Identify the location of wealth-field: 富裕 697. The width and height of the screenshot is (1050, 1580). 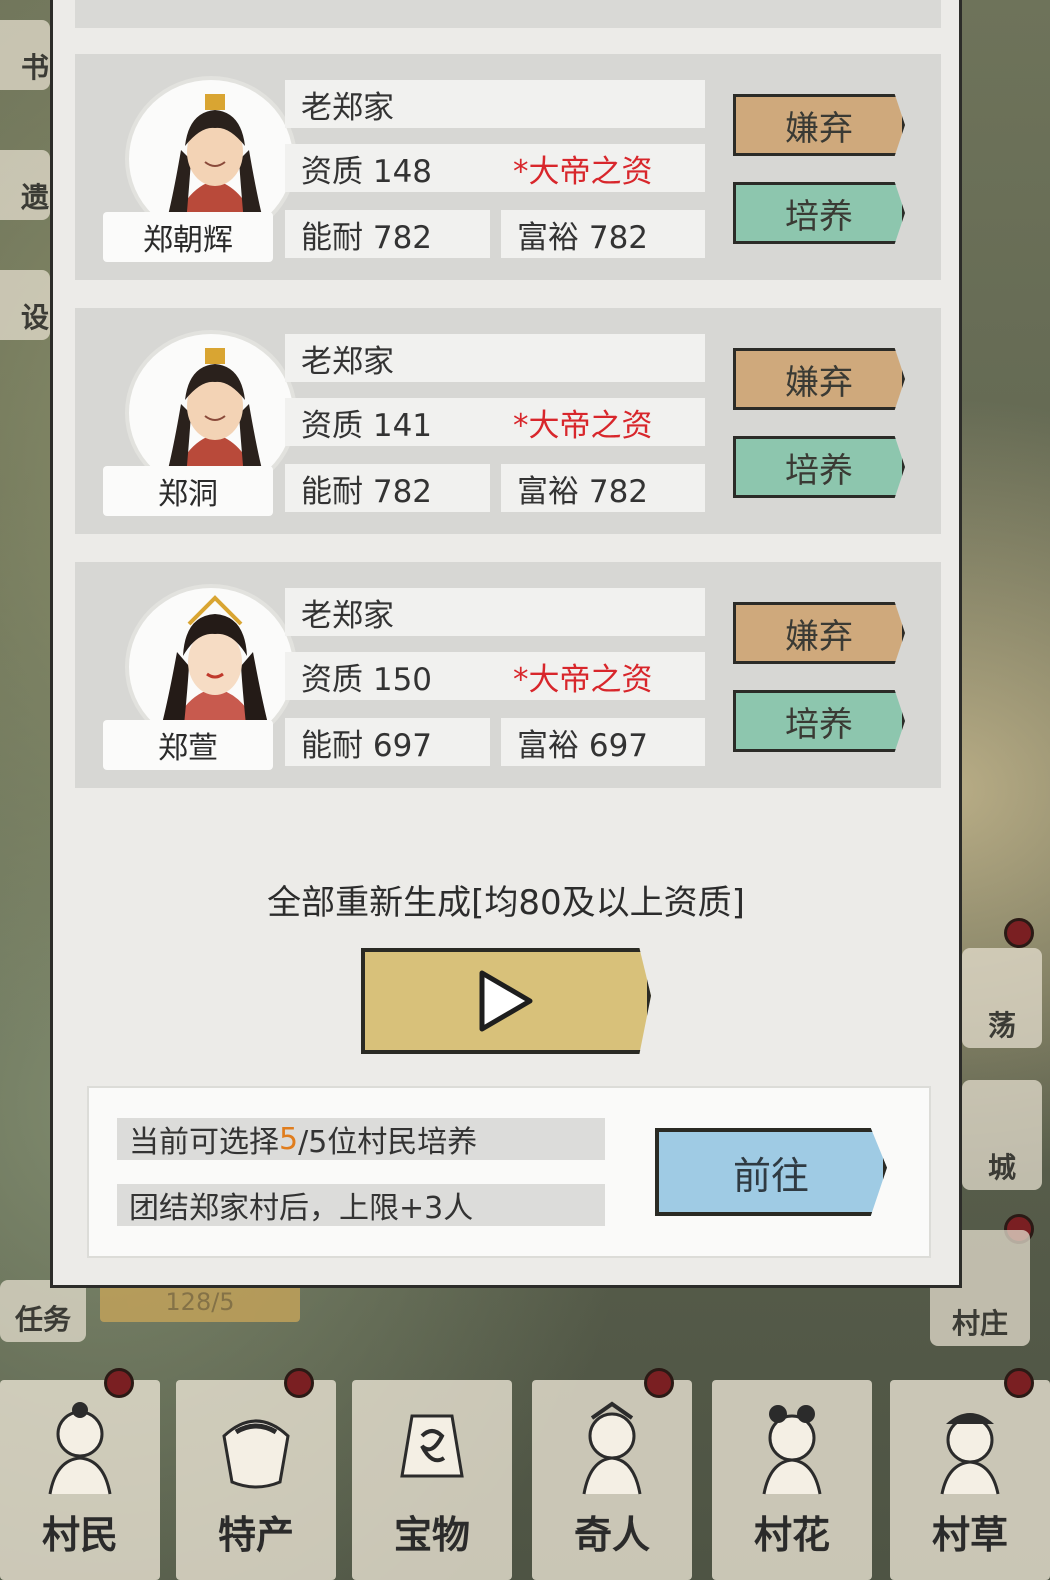
(603, 742).